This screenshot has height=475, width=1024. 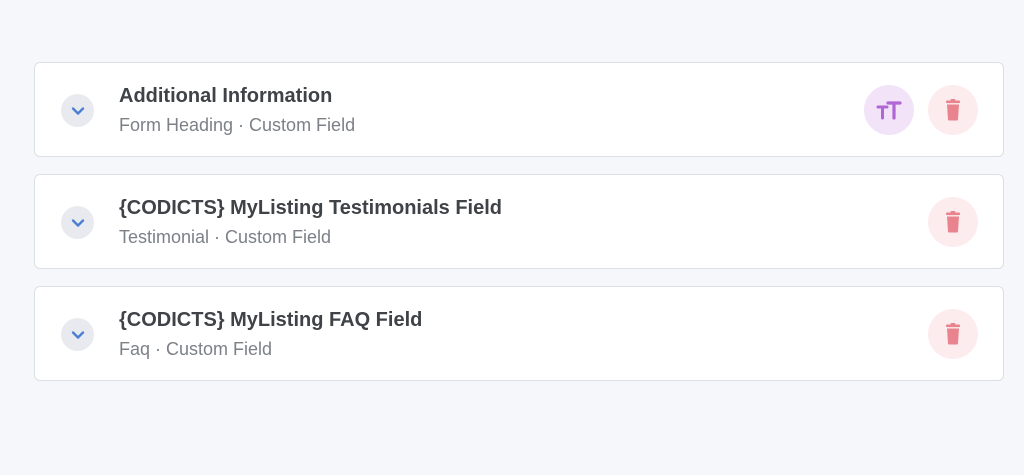 I want to click on form-heading-button, so click(x=889, y=110).